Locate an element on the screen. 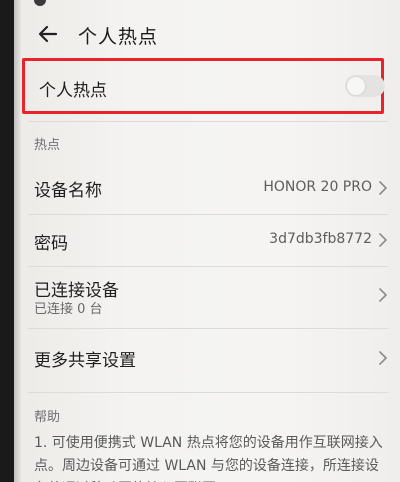 The width and height of the screenshot is (400, 482). toggle-knob is located at coordinates (356, 86).